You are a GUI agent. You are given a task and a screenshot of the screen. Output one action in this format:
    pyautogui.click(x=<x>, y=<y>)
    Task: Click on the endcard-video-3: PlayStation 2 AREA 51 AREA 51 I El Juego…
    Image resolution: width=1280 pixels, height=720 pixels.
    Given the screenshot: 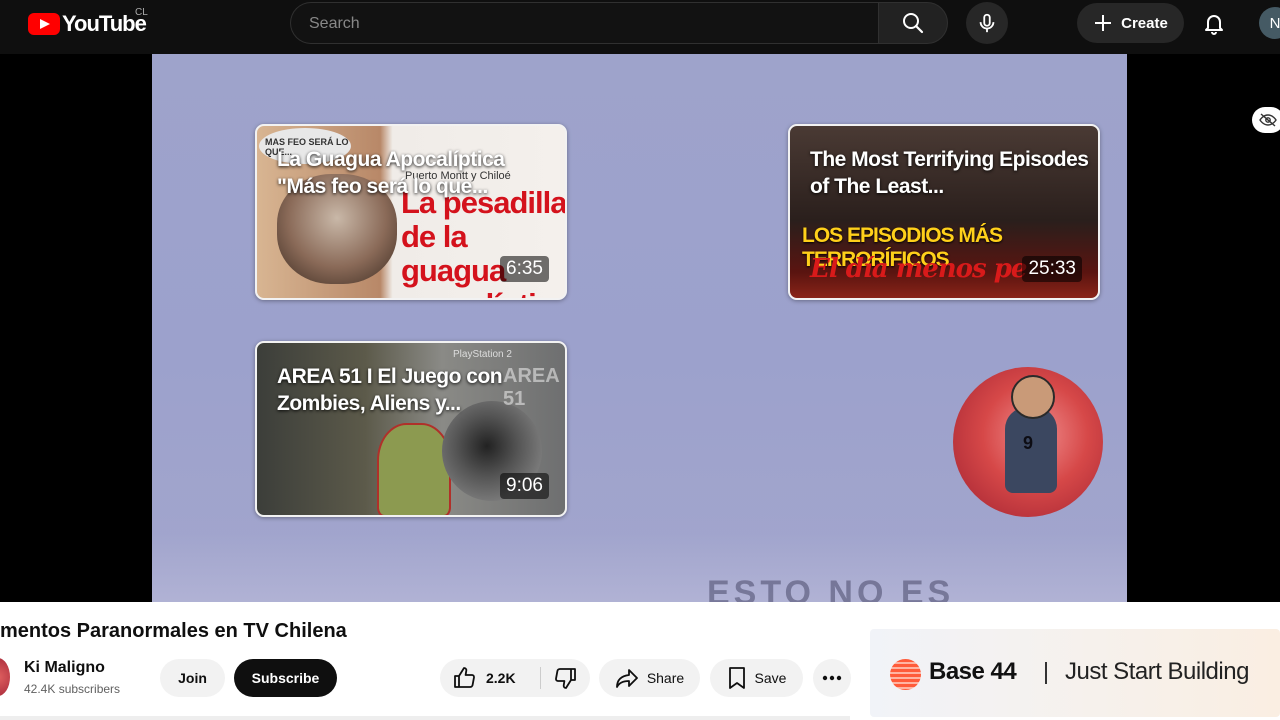 What is the action you would take?
    pyautogui.click(x=411, y=429)
    